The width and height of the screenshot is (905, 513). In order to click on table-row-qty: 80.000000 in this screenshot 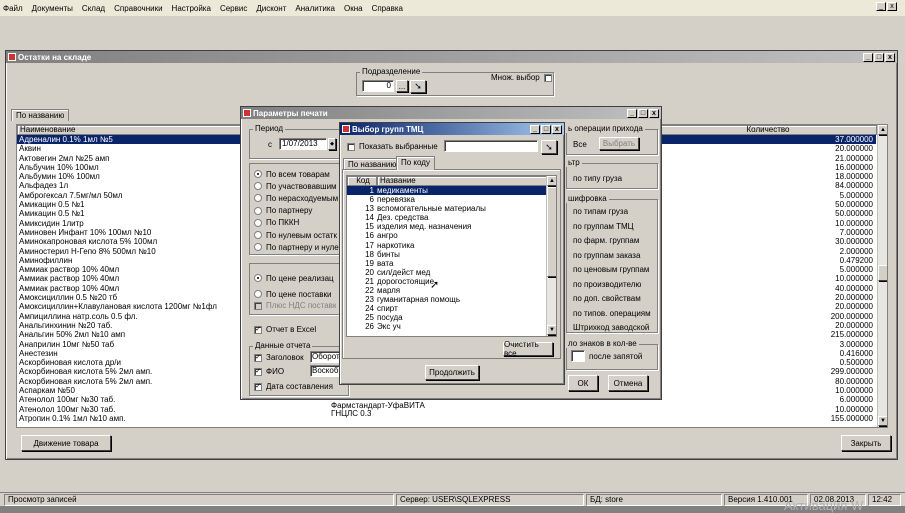, I will do `click(766, 381)`.